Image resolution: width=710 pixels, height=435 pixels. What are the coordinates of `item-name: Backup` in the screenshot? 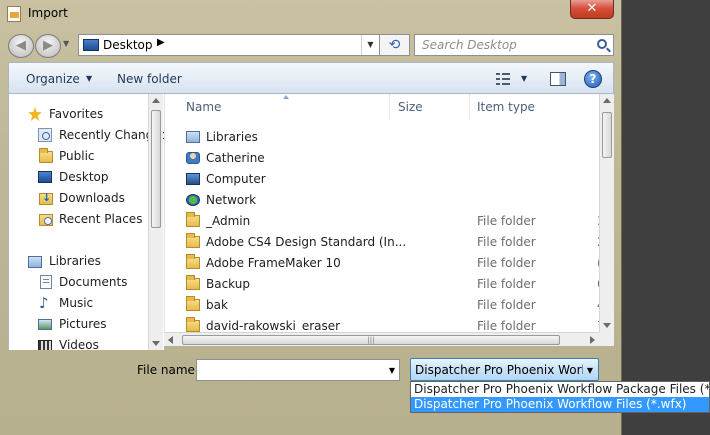 It's located at (228, 284).